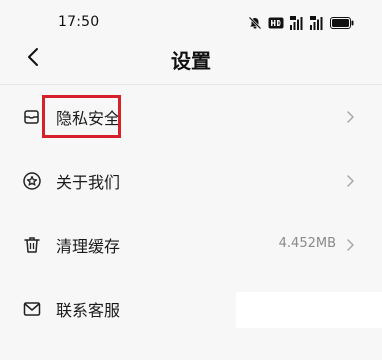  I want to click on nav-bar: 设置, so click(191, 58).